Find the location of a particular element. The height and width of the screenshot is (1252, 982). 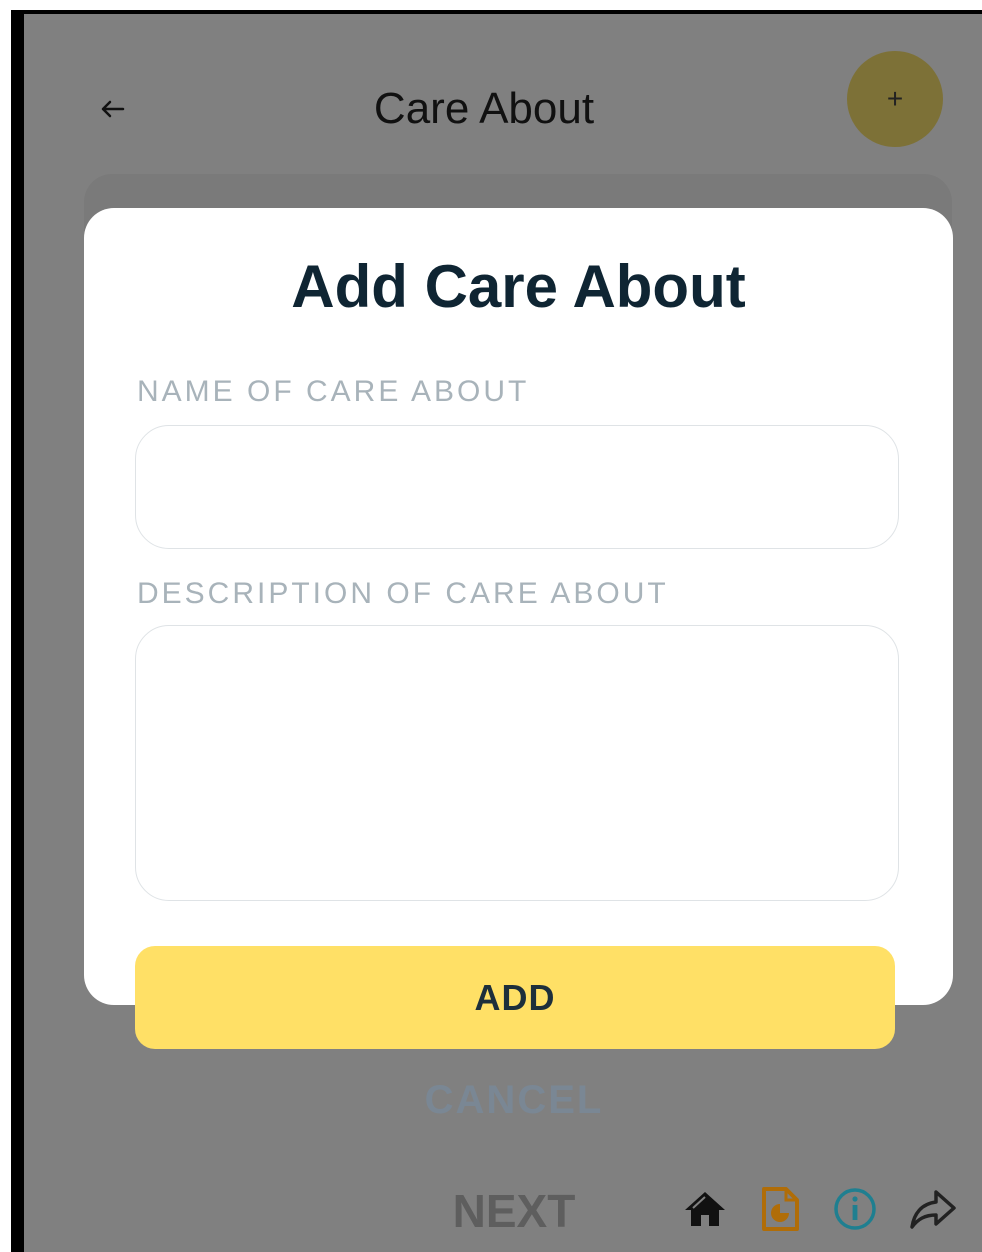

description-field-label: DESCRIPTION OF CARE ABOUT is located at coordinates (403, 593).